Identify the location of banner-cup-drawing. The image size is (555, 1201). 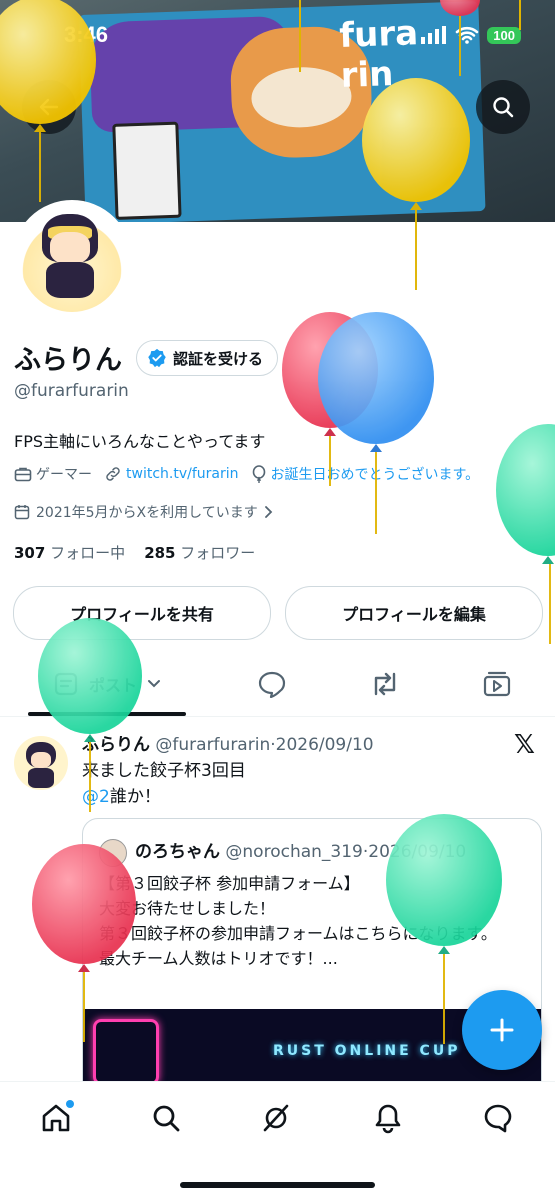
(147, 170).